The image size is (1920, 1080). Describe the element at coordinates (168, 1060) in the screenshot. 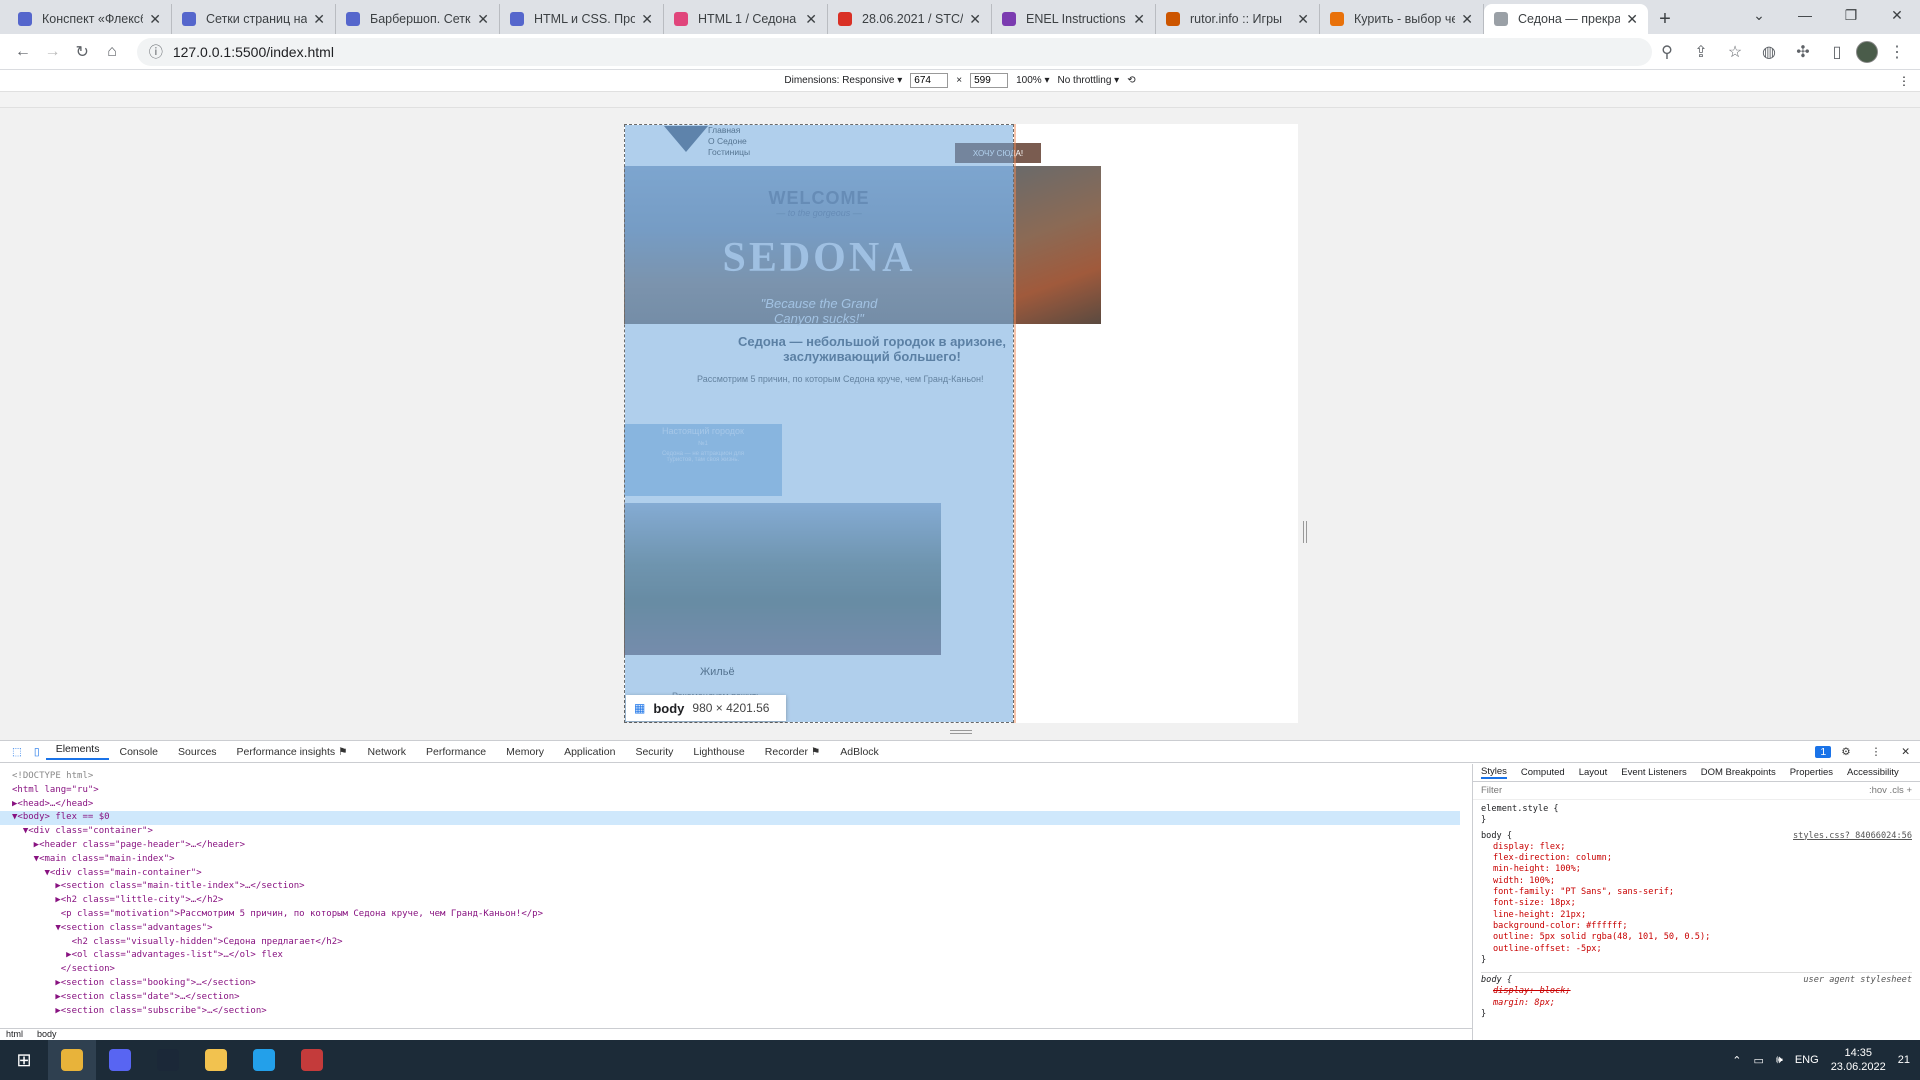

I see `steam-taskbar-button` at that location.